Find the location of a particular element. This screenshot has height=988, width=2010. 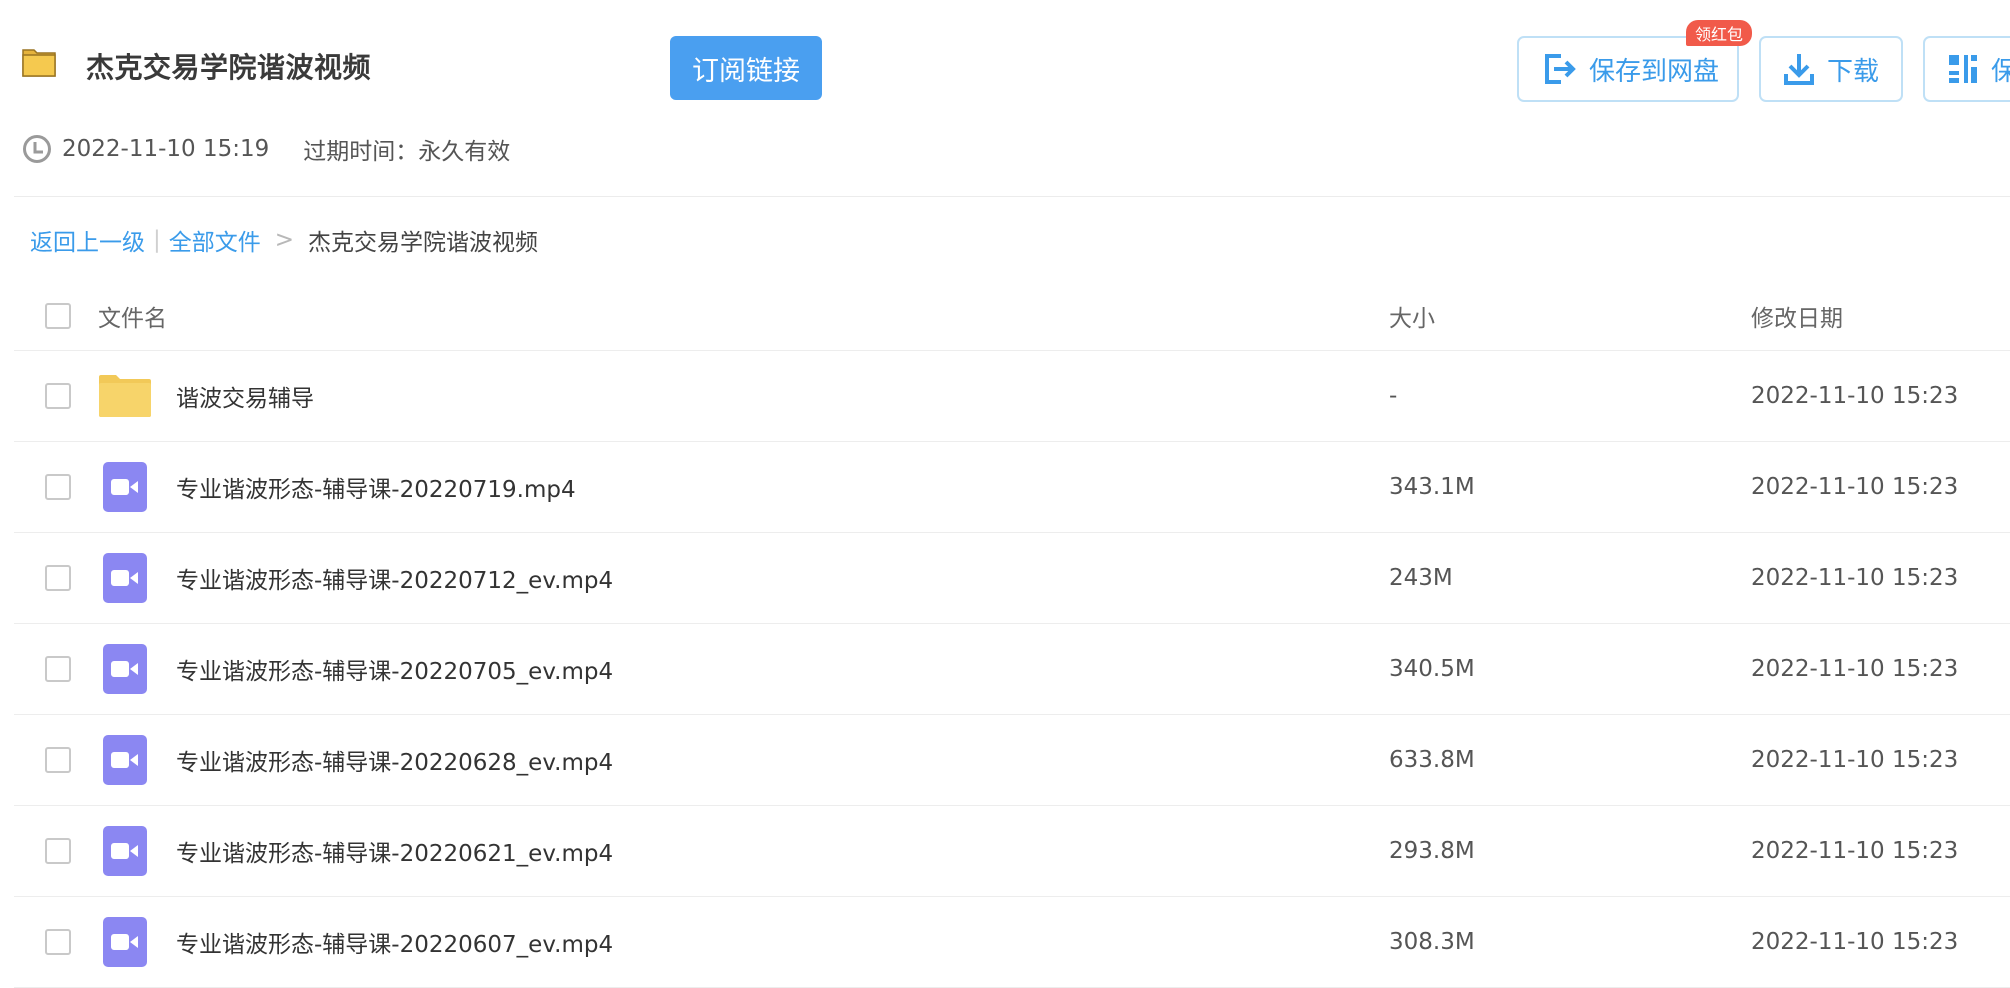

file-name-cell: 专业谐波形态-辅导课-20220607_ev.mp4 is located at coordinates (355, 942).